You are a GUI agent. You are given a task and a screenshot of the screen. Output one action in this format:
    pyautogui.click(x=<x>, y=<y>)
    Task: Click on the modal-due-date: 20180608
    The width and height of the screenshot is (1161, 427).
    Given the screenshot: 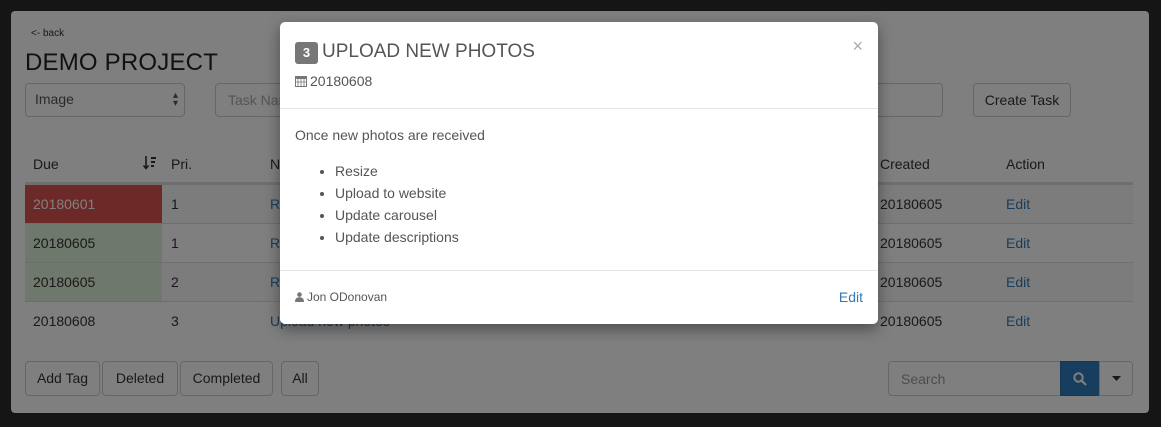 What is the action you would take?
    pyautogui.click(x=333, y=81)
    